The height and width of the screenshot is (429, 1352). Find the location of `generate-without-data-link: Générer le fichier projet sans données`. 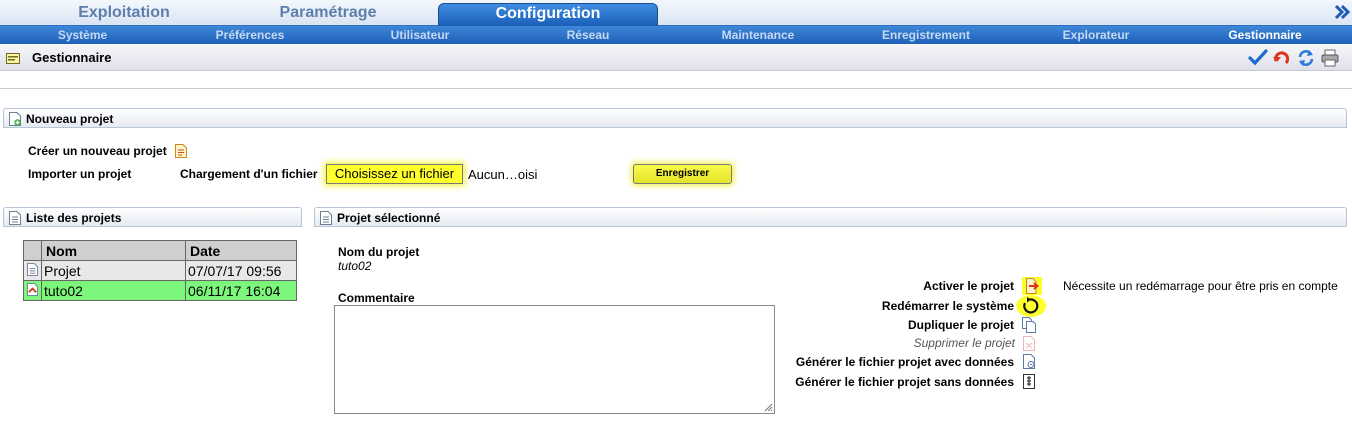

generate-without-data-link: Générer le fichier projet sans données is located at coordinates (904, 382).